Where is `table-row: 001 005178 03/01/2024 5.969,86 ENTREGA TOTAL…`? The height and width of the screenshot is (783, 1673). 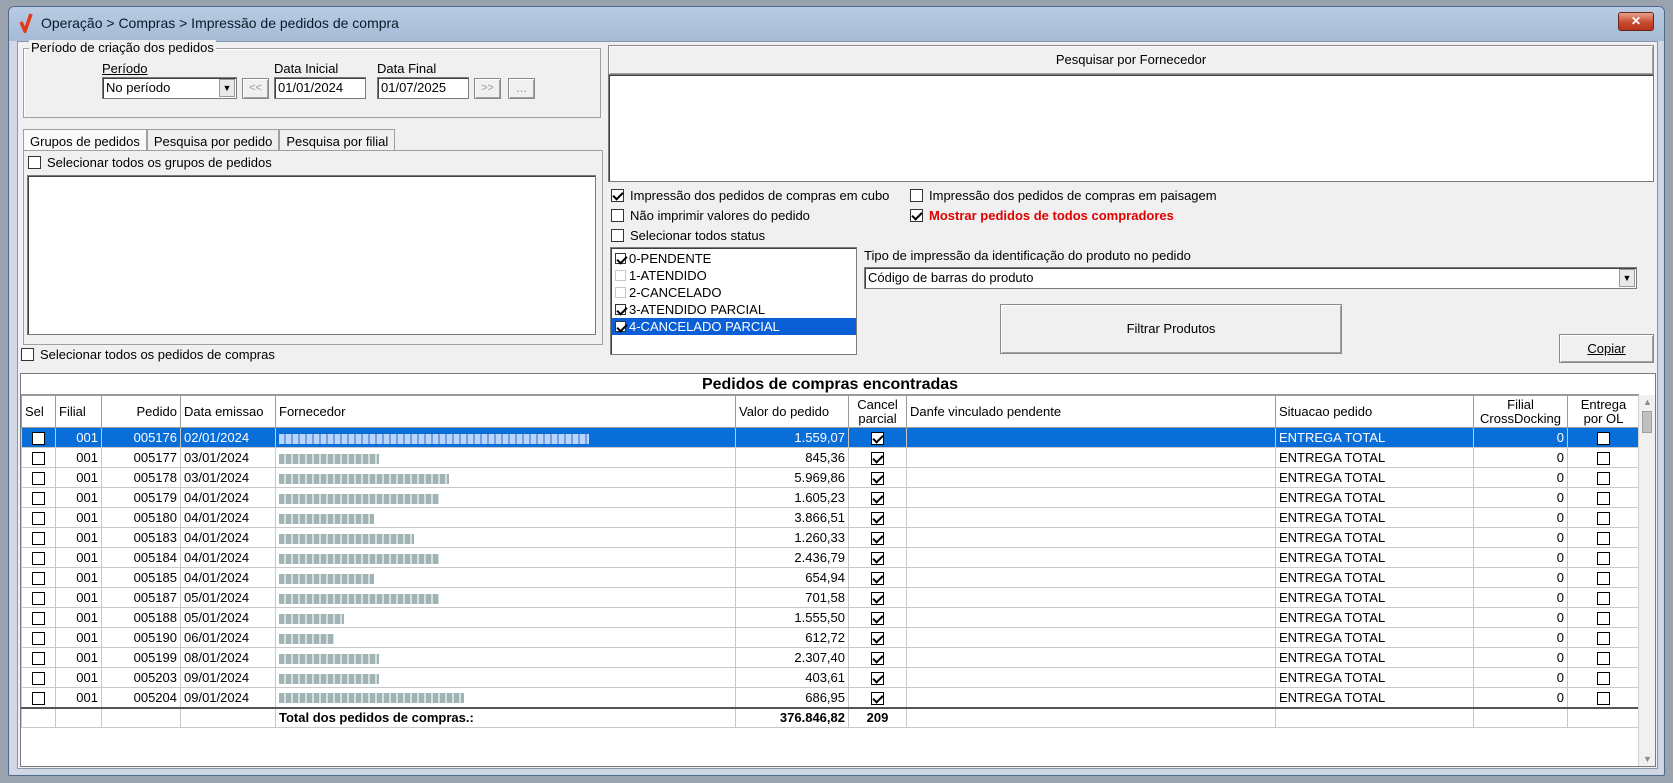
table-row: 001 005178 03/01/2024 5.969,86 ENTREGA TOTAL… is located at coordinates (830, 477).